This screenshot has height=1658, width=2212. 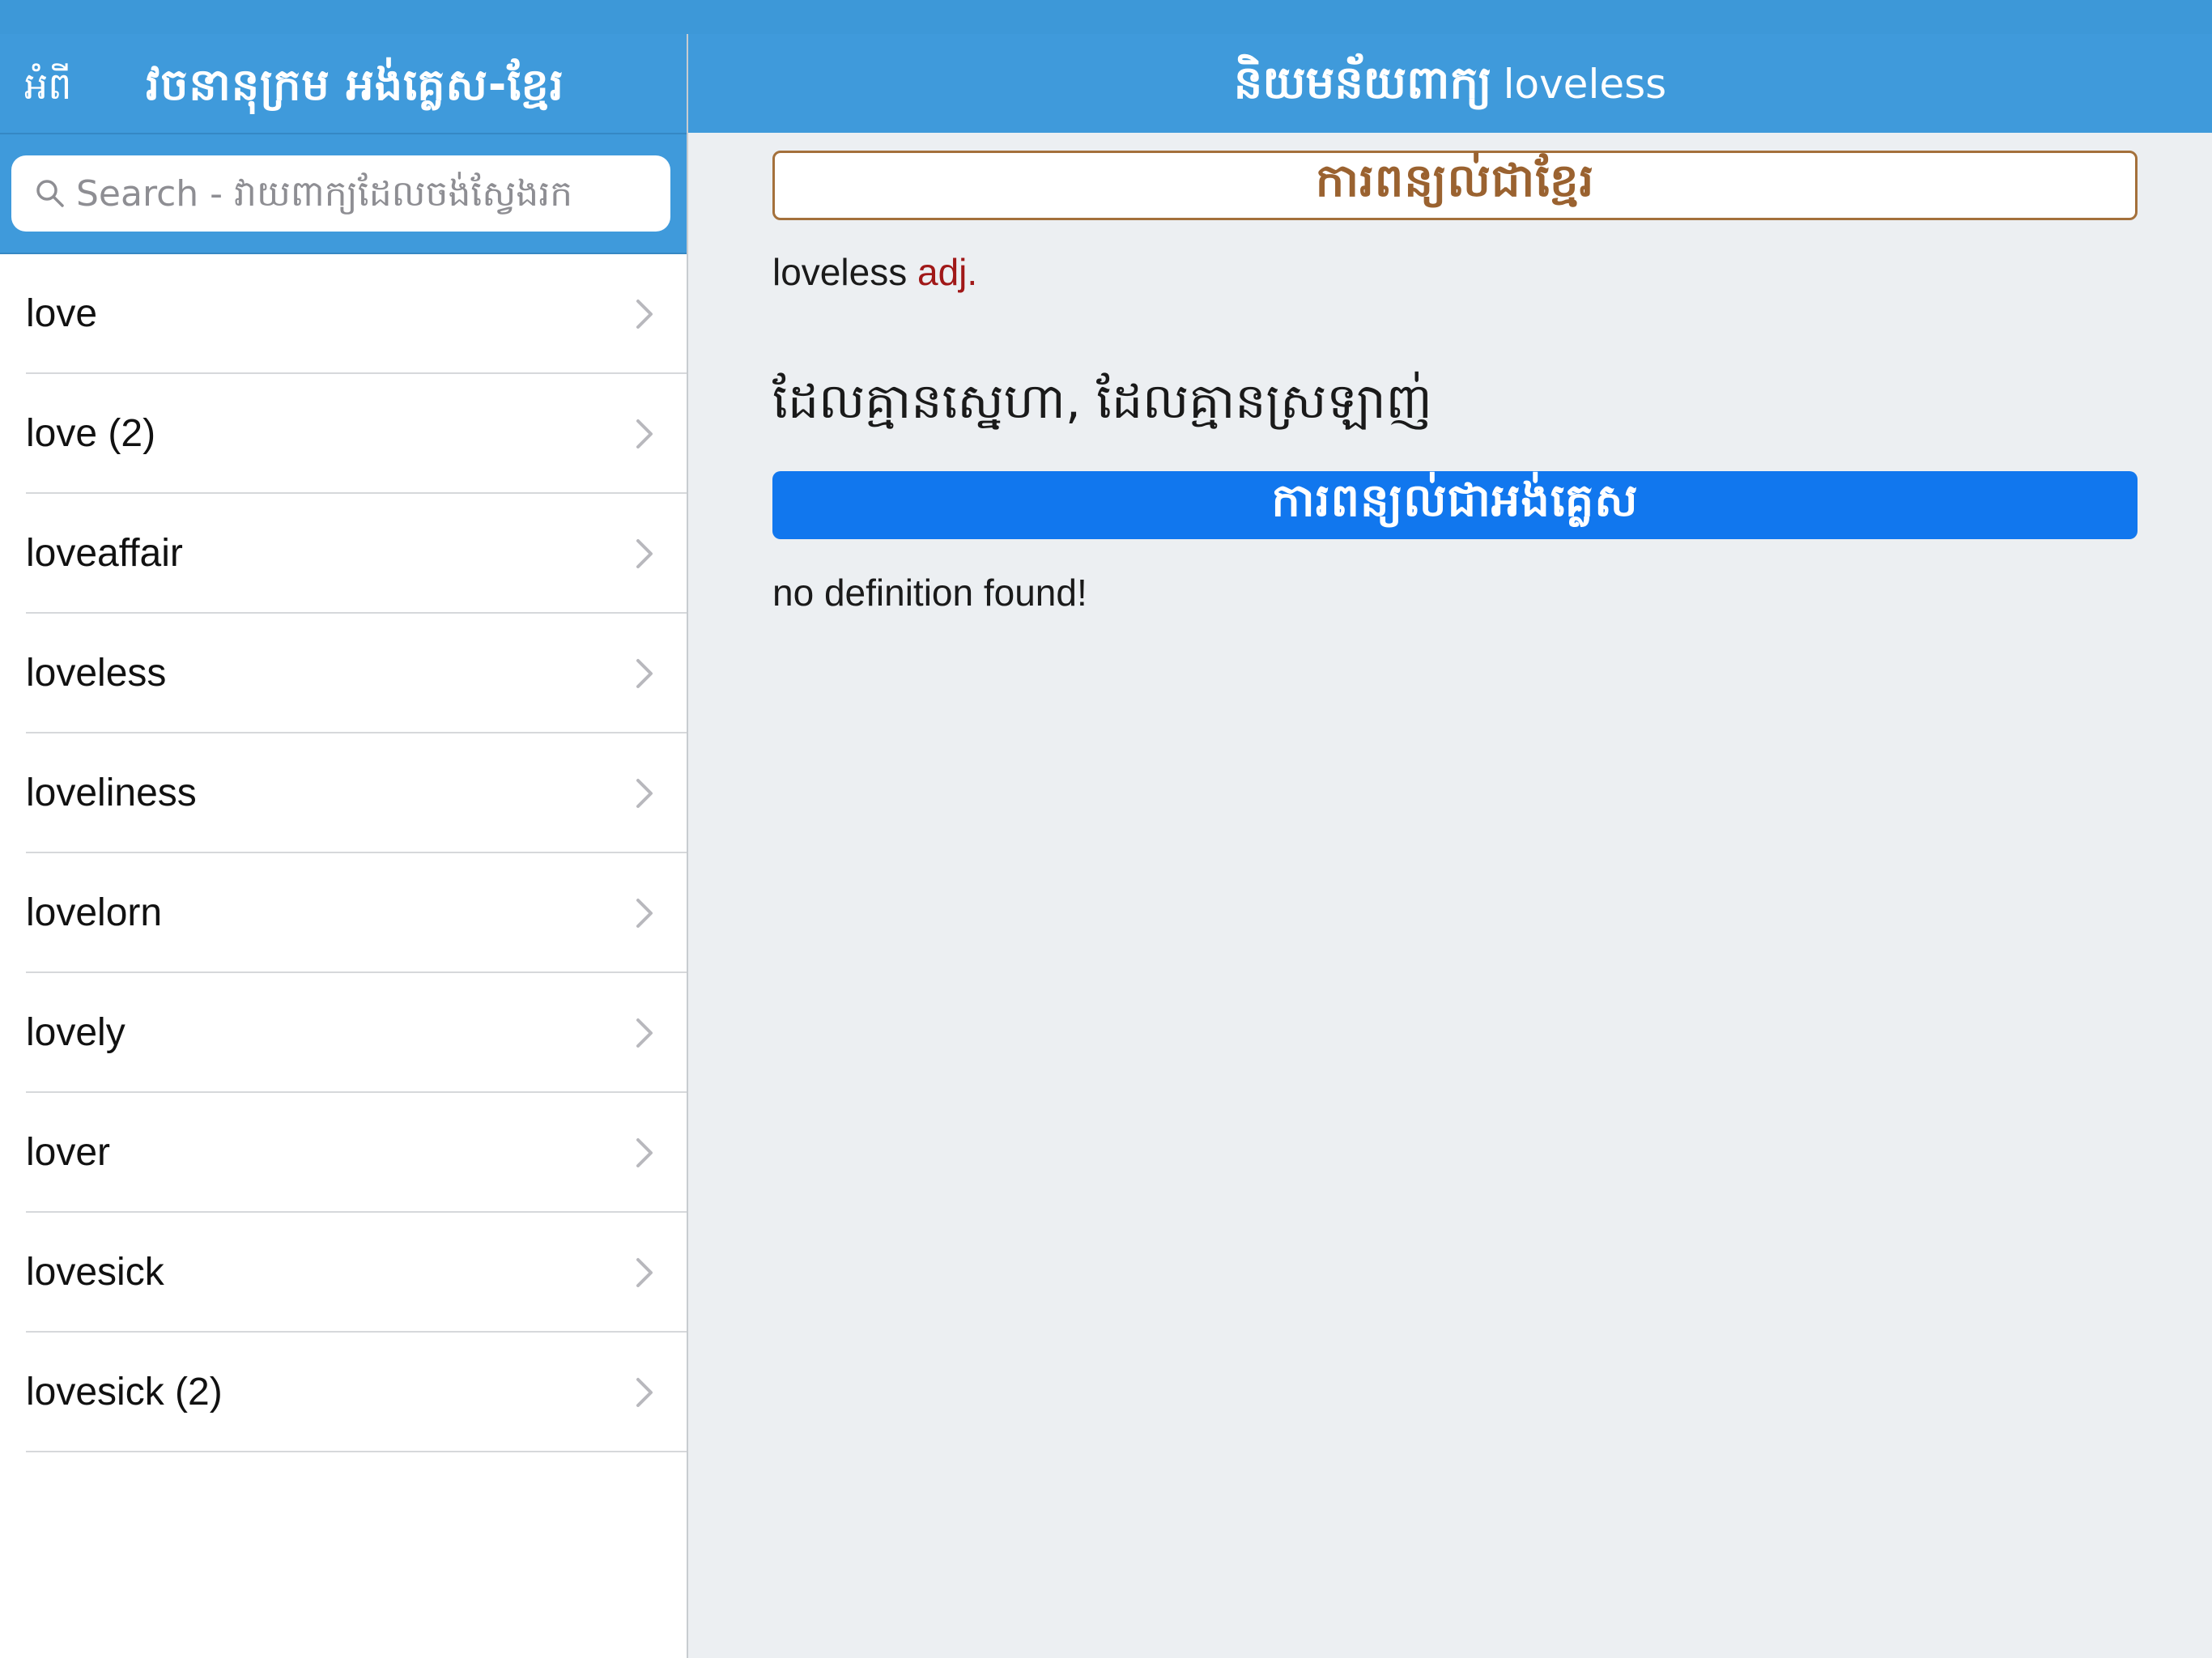 I want to click on list-item-label: love, so click(x=62, y=313).